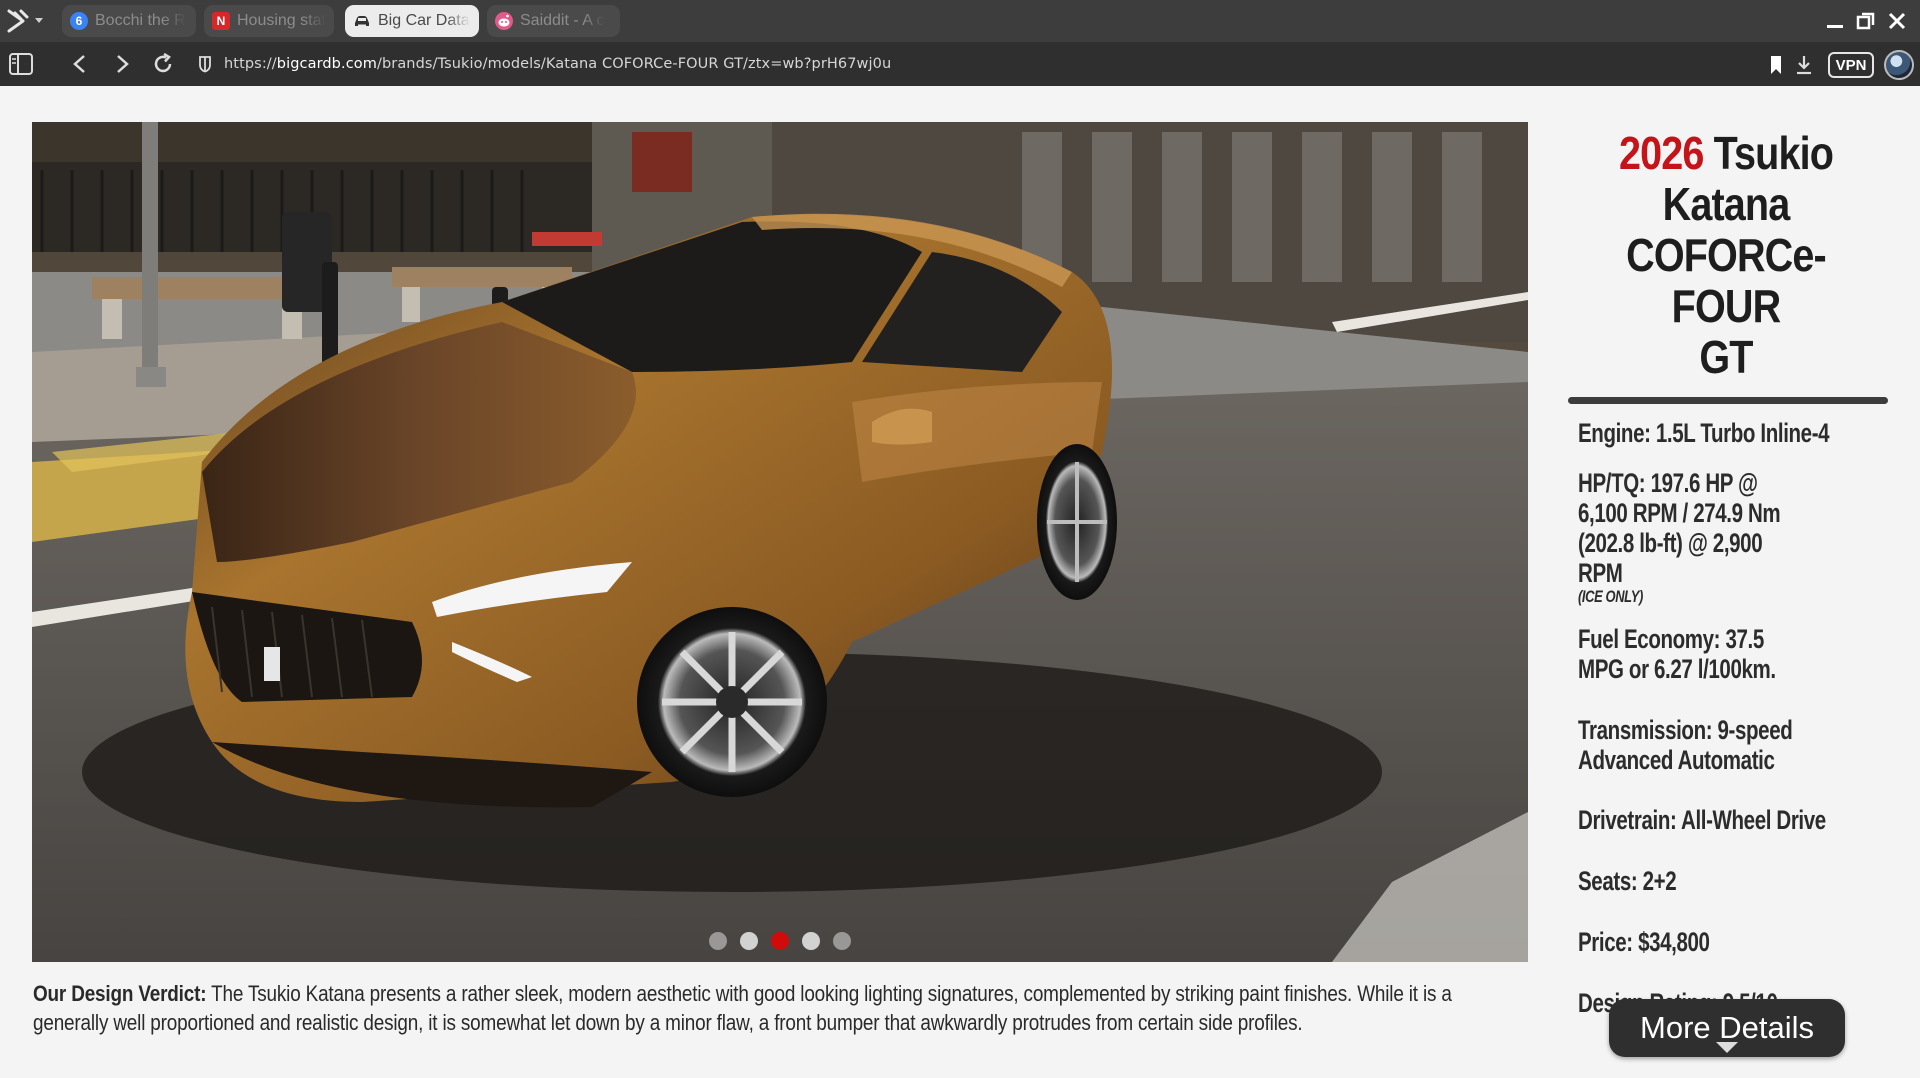  What do you see at coordinates (362, 21) in the screenshot?
I see `car-icon` at bounding box center [362, 21].